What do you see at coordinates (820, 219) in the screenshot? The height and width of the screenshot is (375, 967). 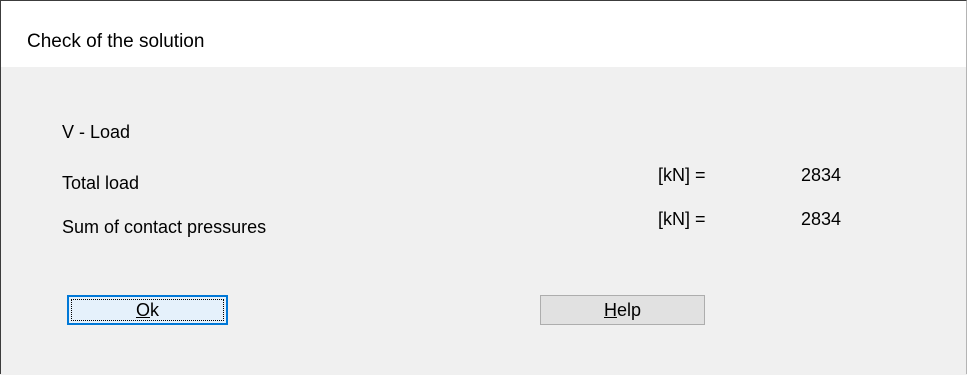 I see `contact-pressures-value: 2834` at bounding box center [820, 219].